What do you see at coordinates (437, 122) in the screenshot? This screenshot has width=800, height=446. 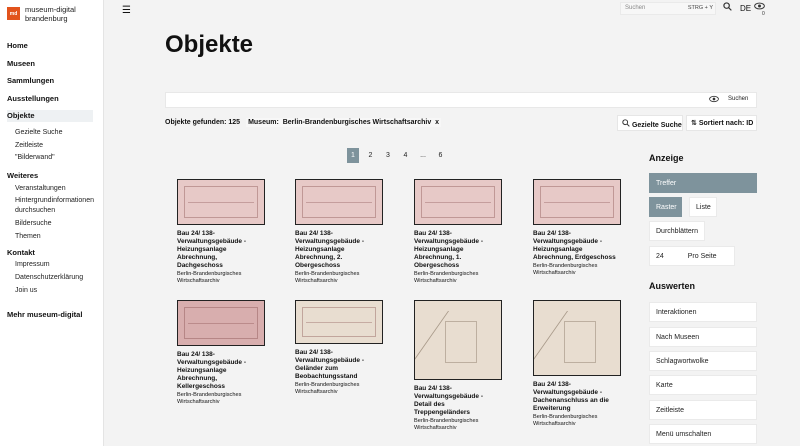 I see `filter-remove-button: x` at bounding box center [437, 122].